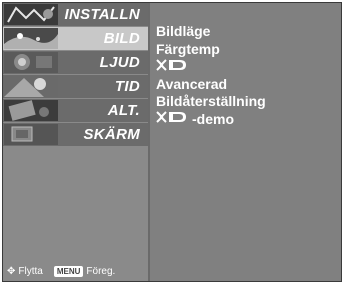 This screenshot has width=347, height=284. I want to click on move-hint-label: Flytta, so click(30, 271).